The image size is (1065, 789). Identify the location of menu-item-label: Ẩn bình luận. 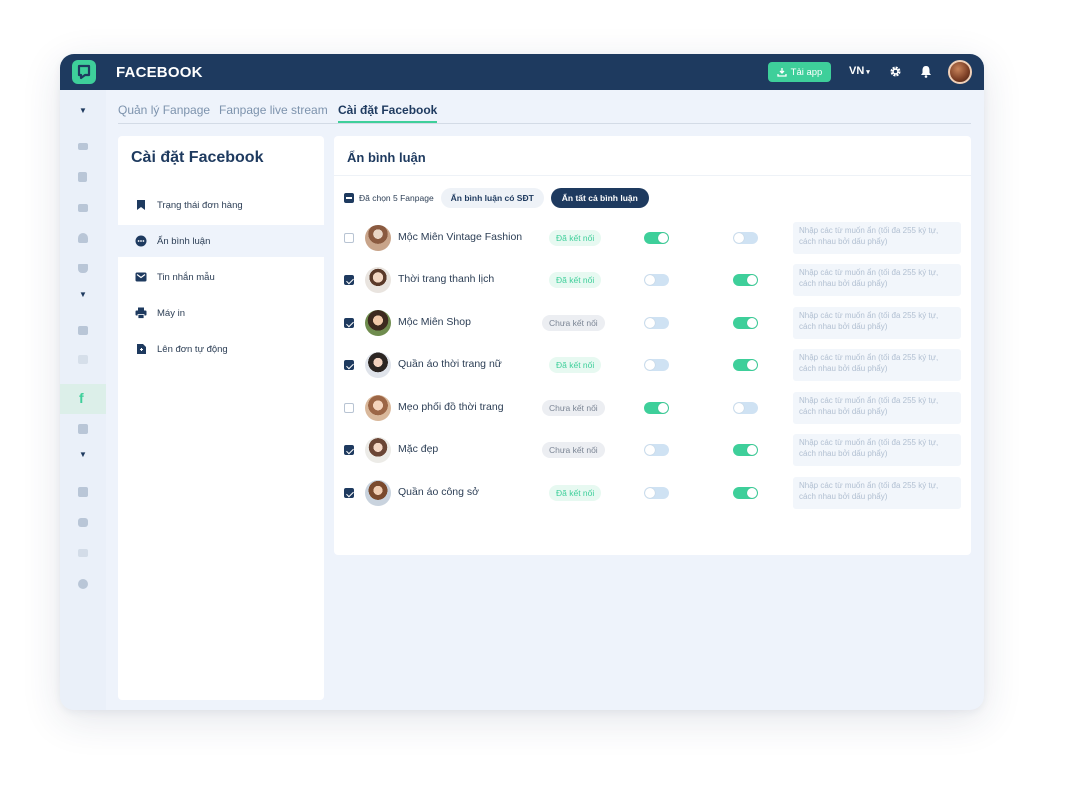
(184, 241).